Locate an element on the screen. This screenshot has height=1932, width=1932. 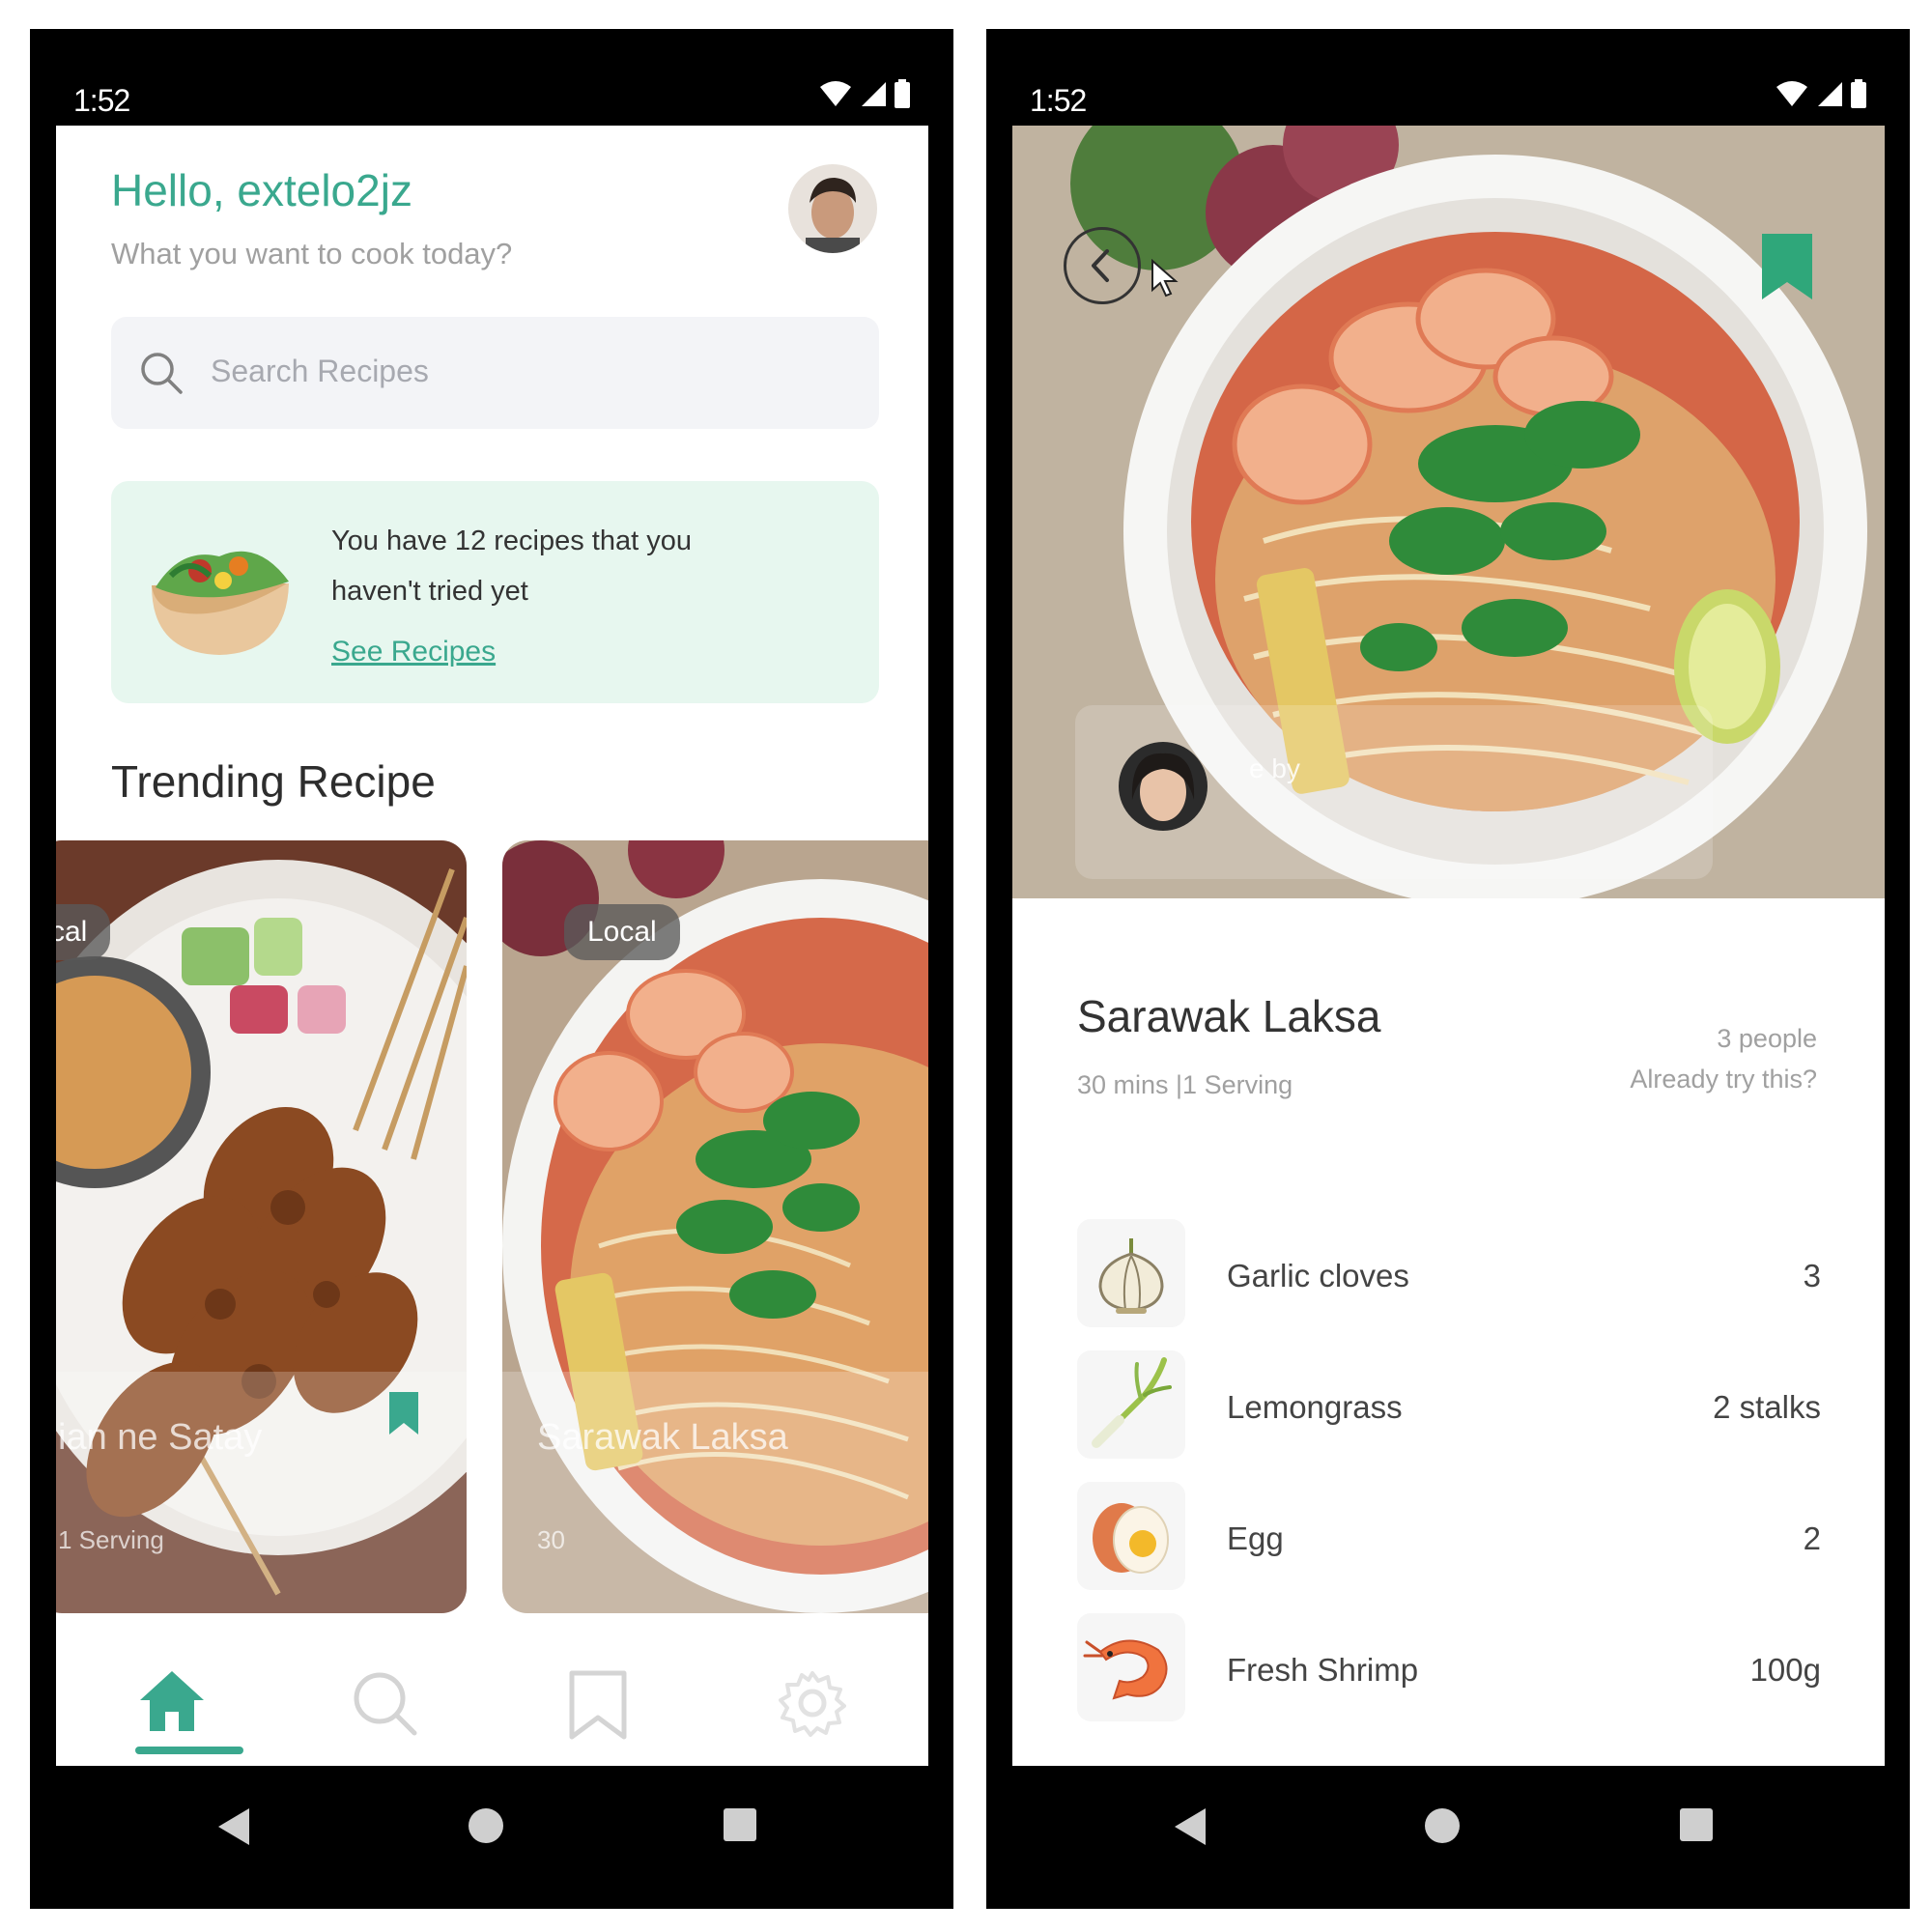
ingredient-name: Garlic cloves is located at coordinates (1318, 1275).